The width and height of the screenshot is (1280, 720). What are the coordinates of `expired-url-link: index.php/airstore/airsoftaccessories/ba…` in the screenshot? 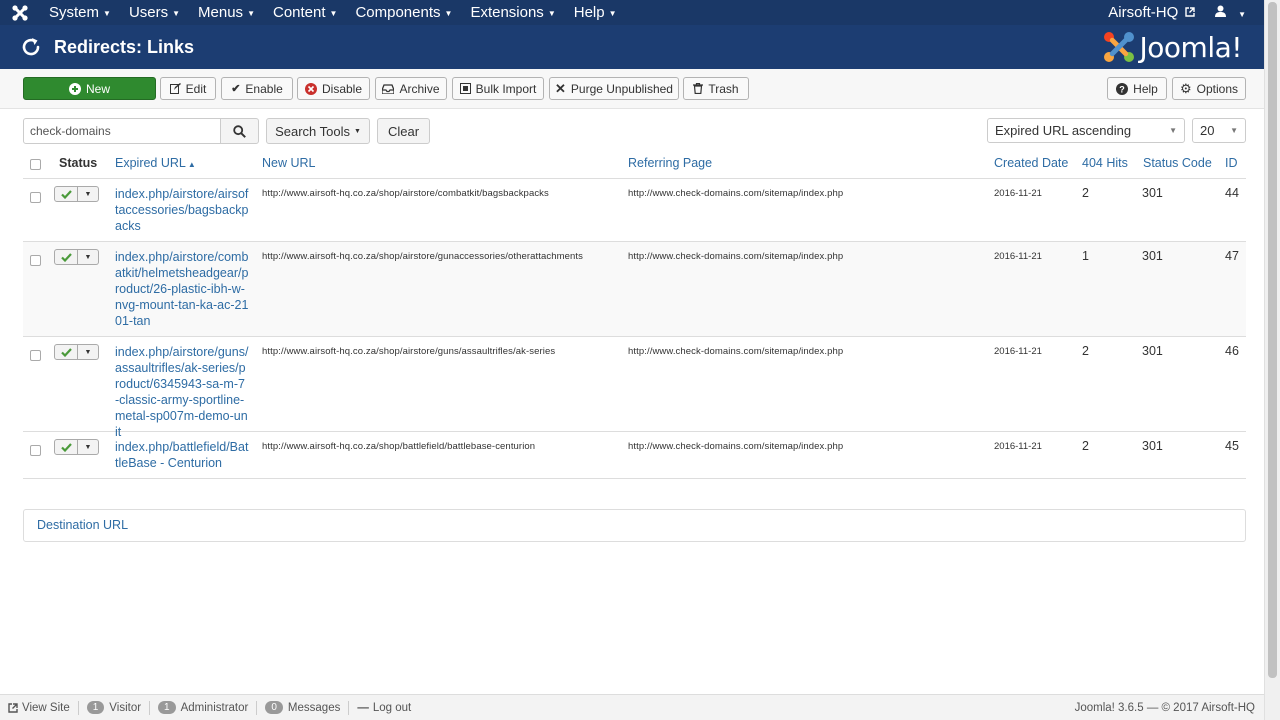 It's located at (182, 210).